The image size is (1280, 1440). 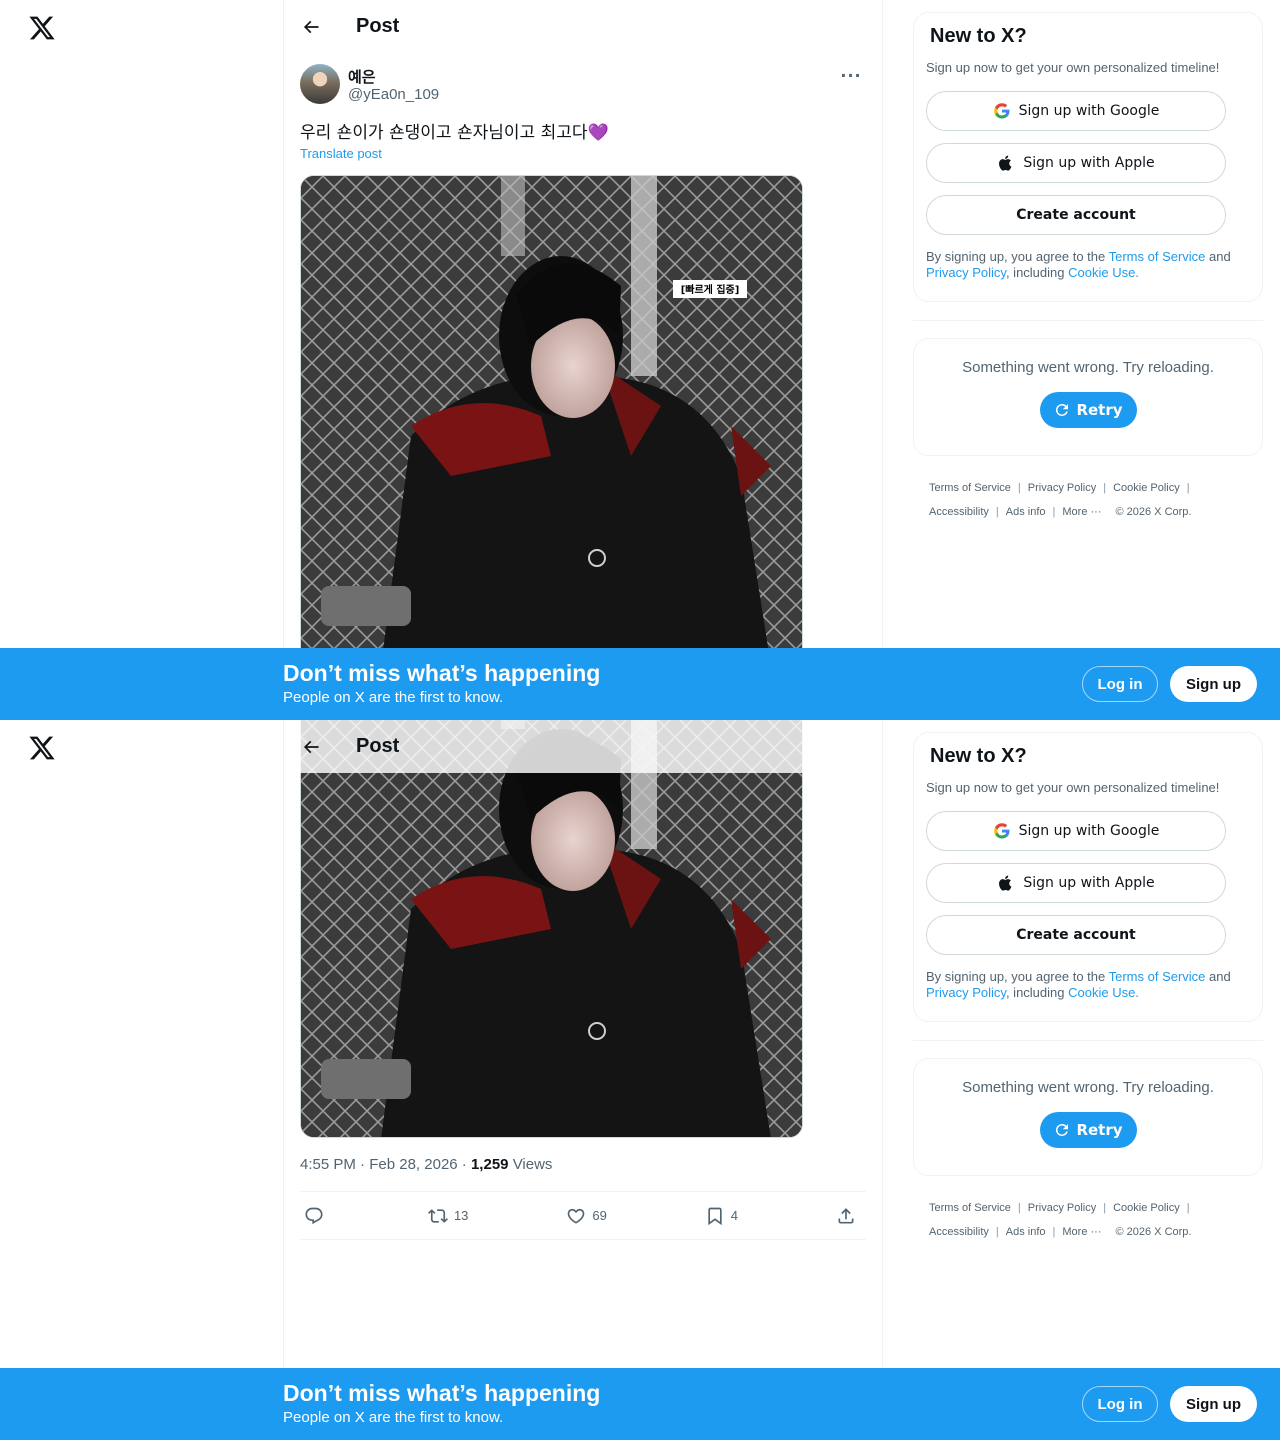 I want to click on like-button: 69, so click(x=586, y=1216).